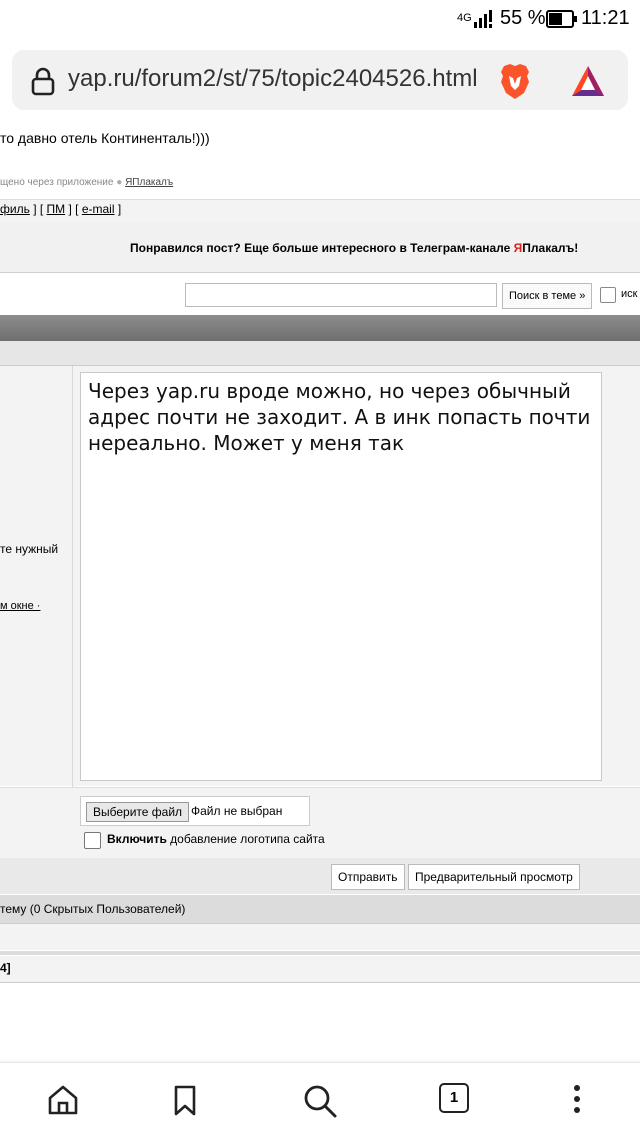 The image size is (640, 1139). What do you see at coordinates (588, 83) in the screenshot?
I see `rewards-icon` at bounding box center [588, 83].